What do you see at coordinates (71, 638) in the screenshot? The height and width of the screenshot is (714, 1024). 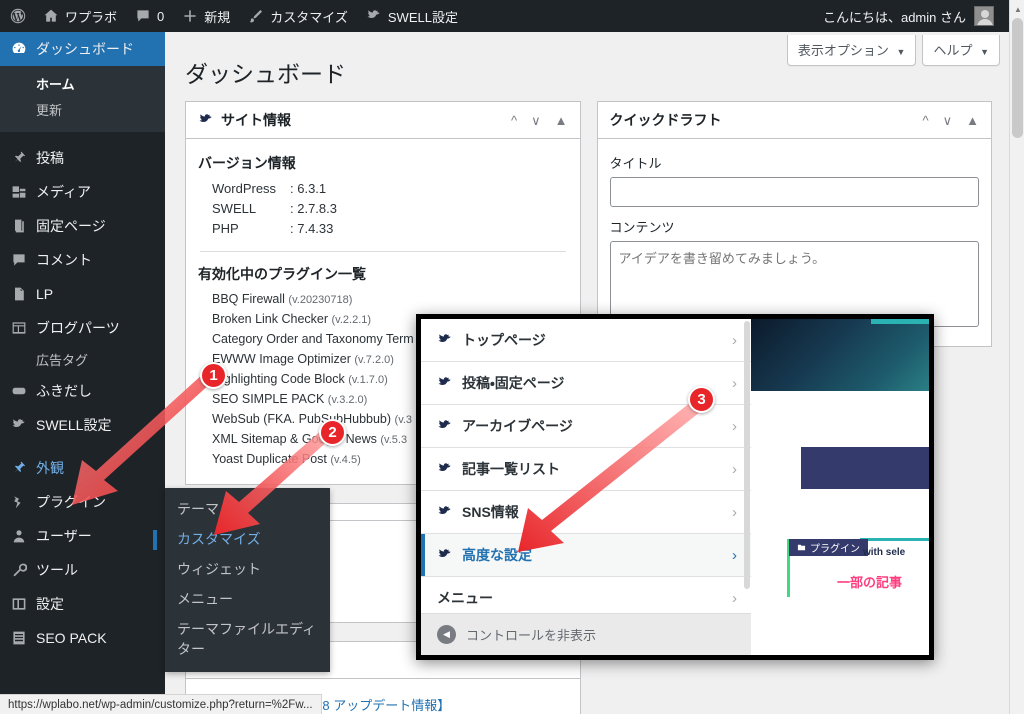 I see `sidebar-item-label: SEO PACK` at bounding box center [71, 638].